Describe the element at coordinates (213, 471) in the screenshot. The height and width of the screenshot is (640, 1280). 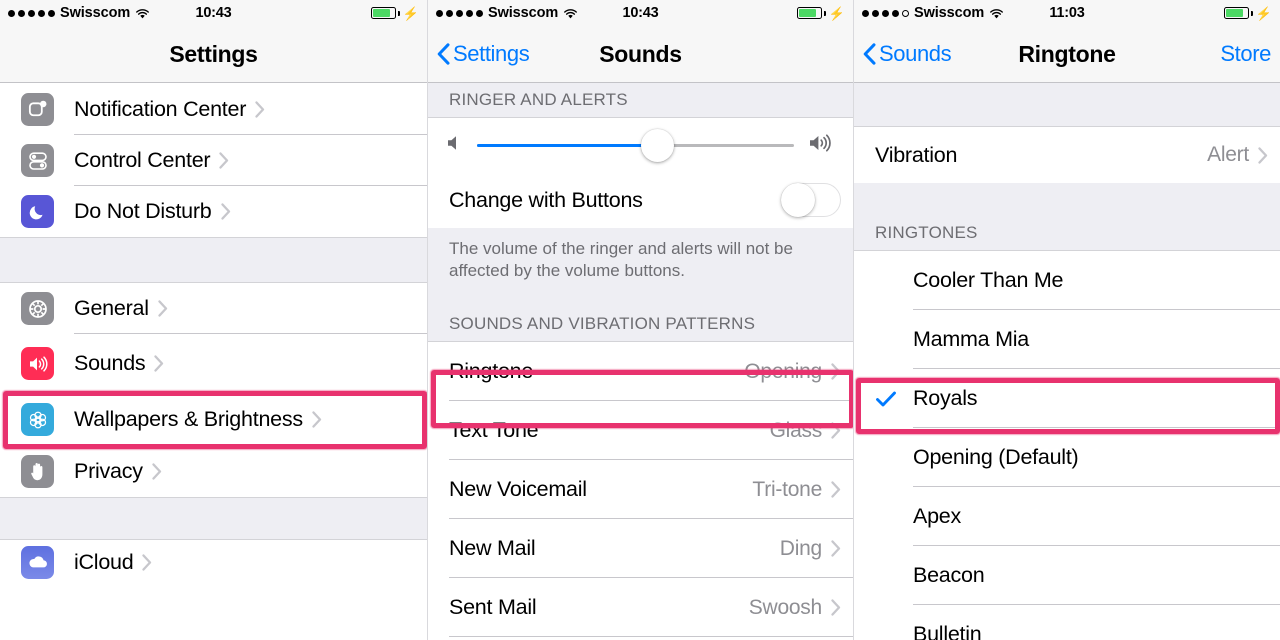
I see `sidebar-item-privacy: Privacy` at that location.